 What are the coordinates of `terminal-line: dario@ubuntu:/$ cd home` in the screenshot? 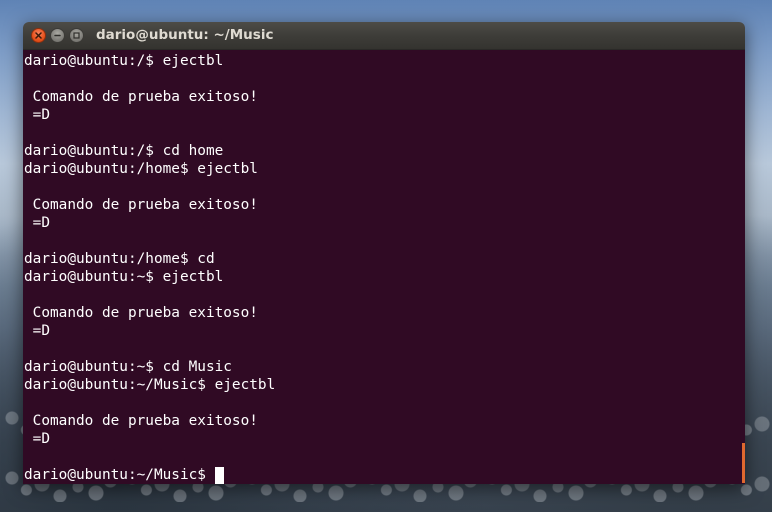 It's located at (124, 151).